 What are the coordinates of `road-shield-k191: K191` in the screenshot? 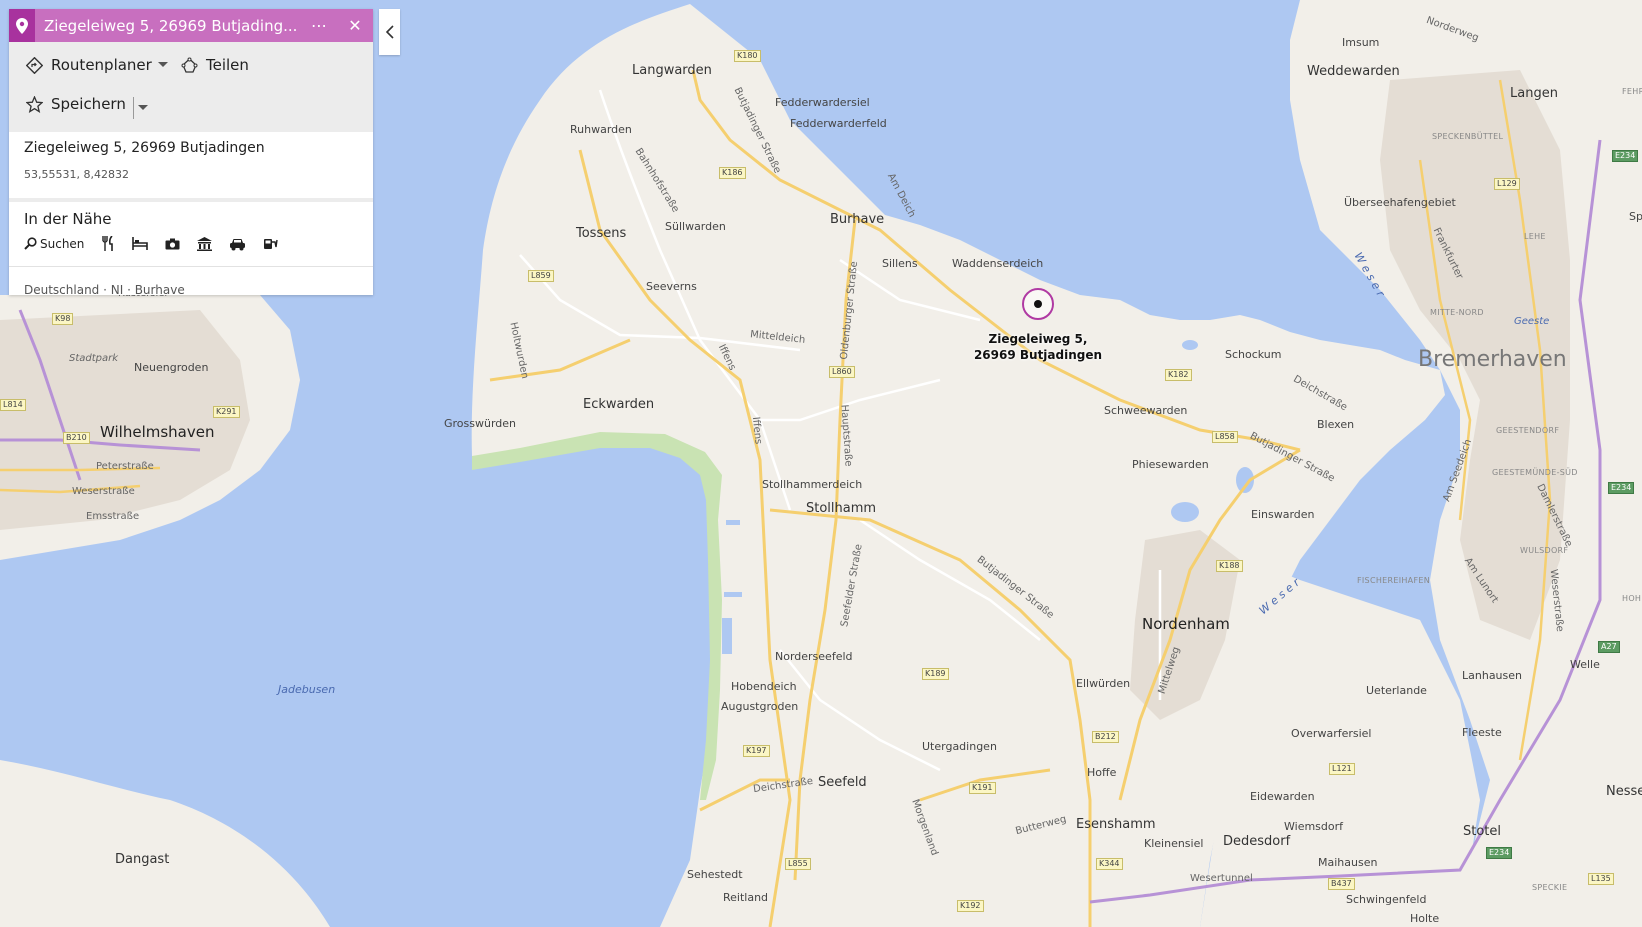 It's located at (982, 788).